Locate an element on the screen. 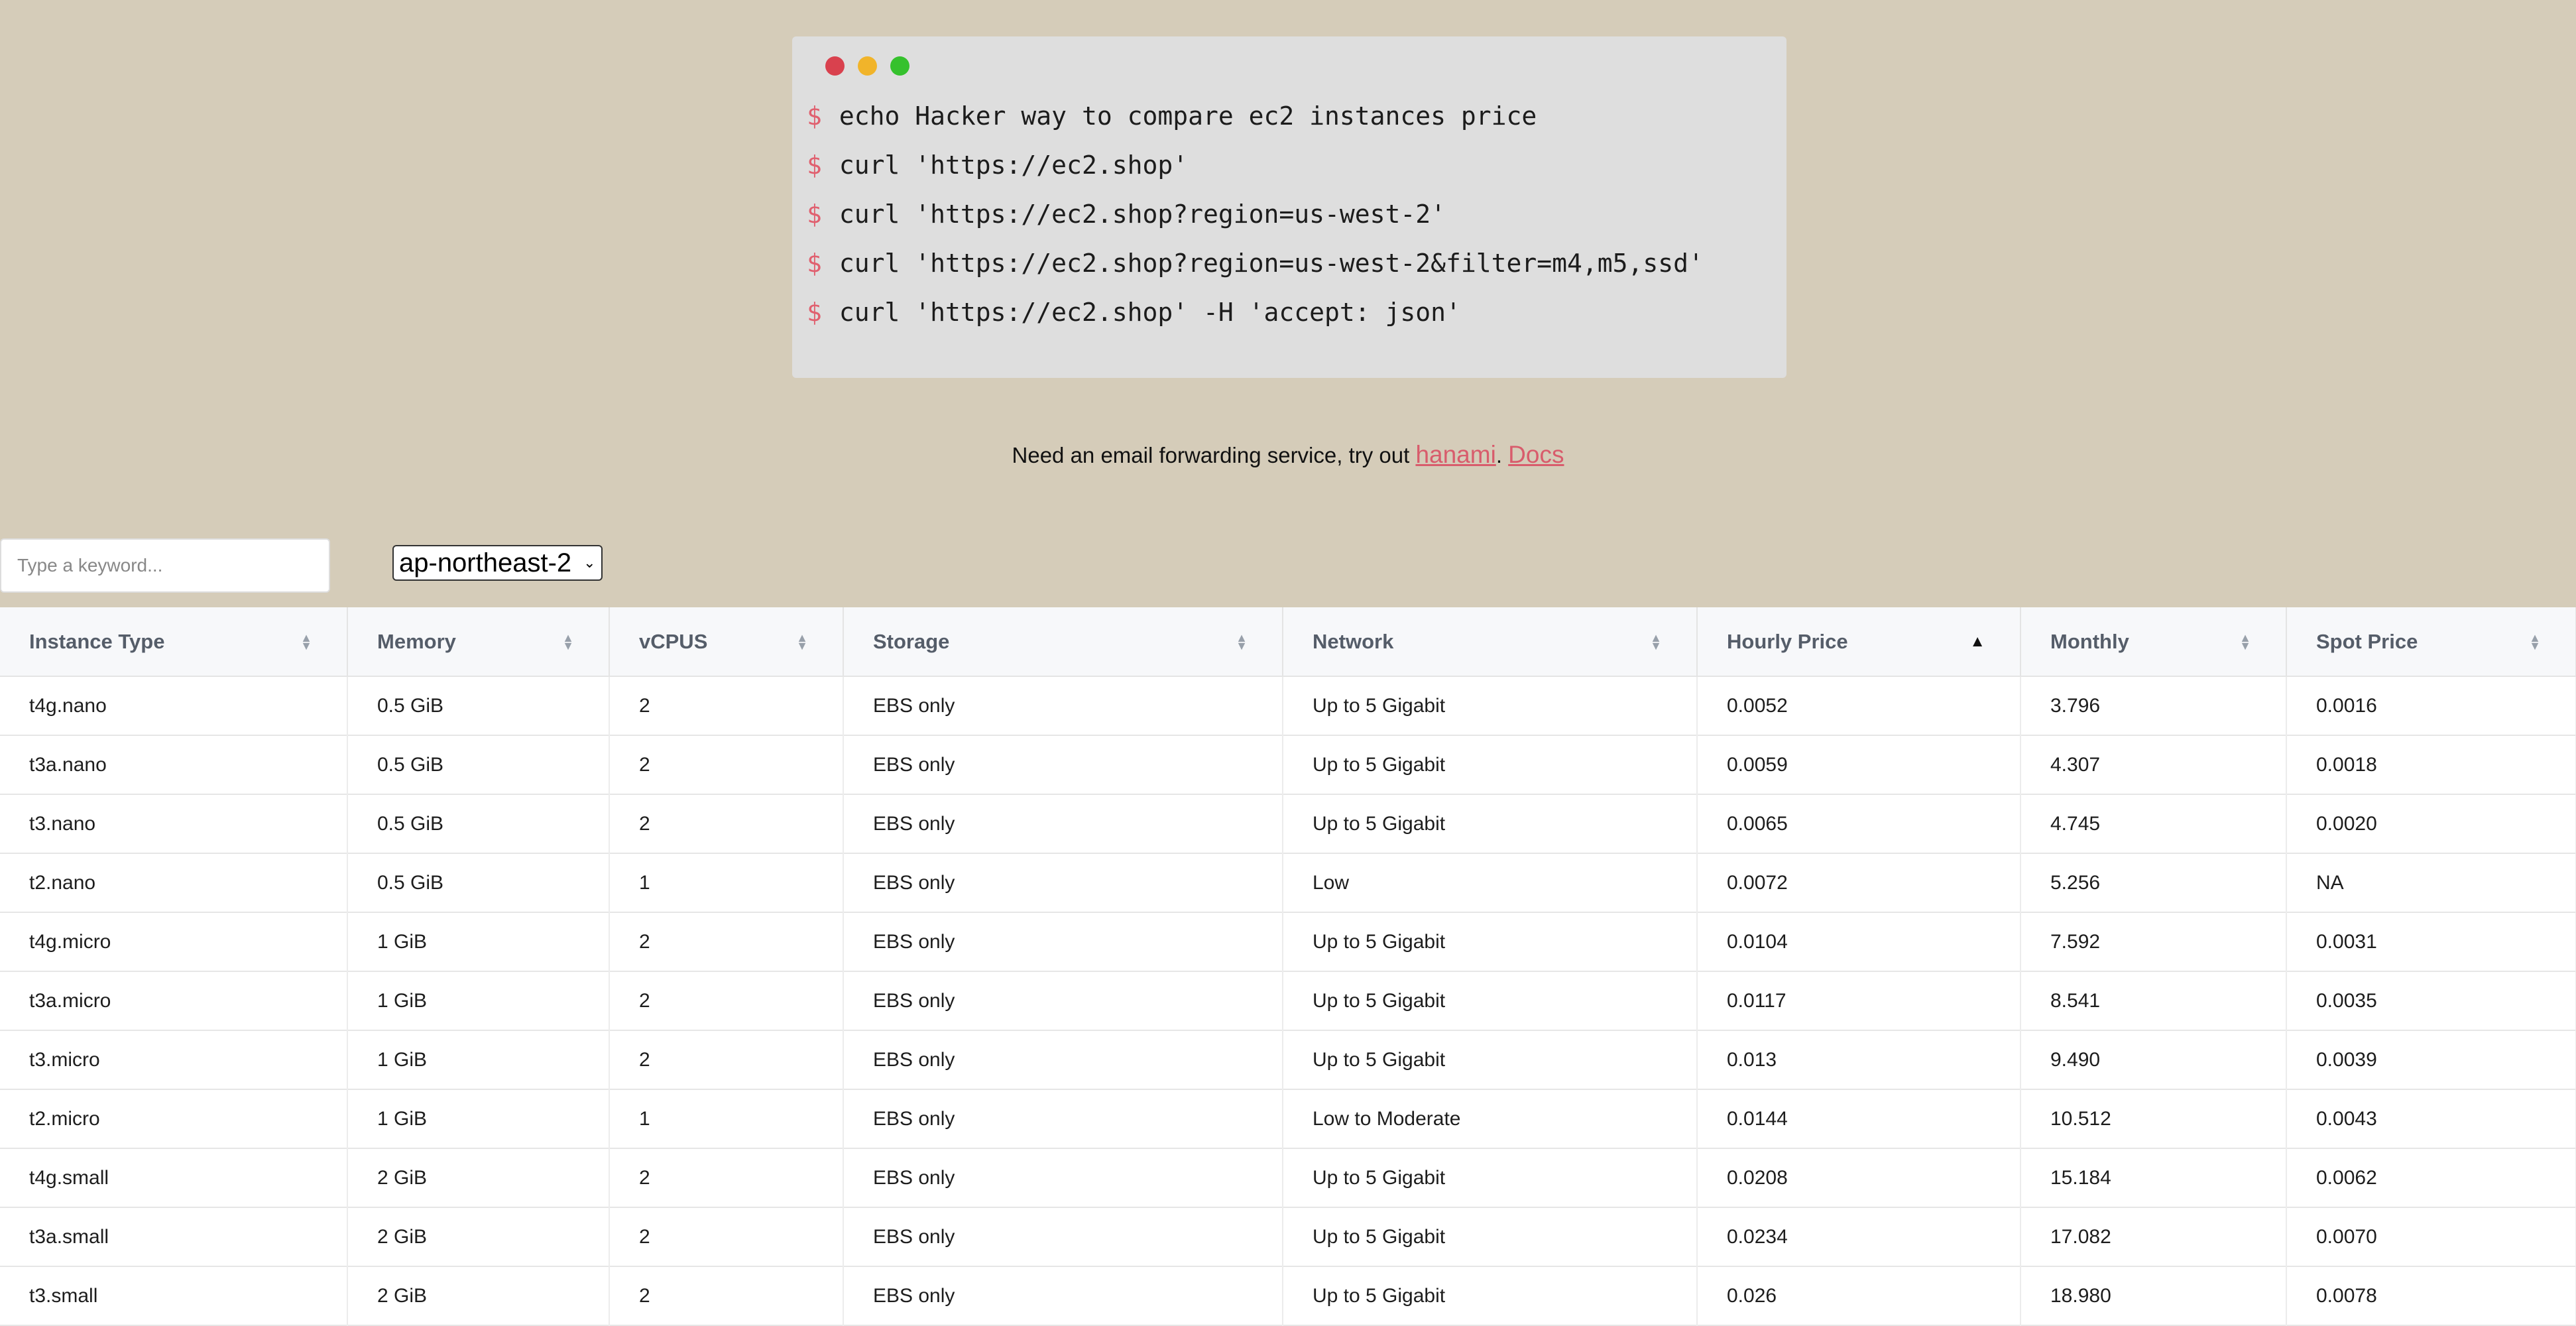  column-header: Storage ▲ ▼ is located at coordinates (1063, 642).